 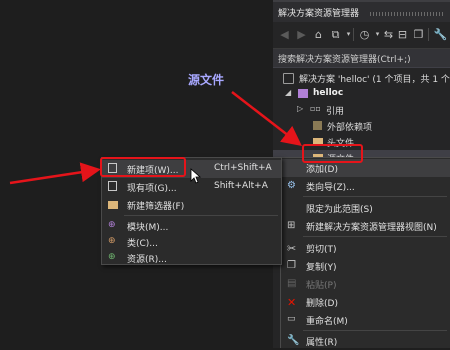 I want to click on arrow-to-new-item, so click(x=55, y=173).